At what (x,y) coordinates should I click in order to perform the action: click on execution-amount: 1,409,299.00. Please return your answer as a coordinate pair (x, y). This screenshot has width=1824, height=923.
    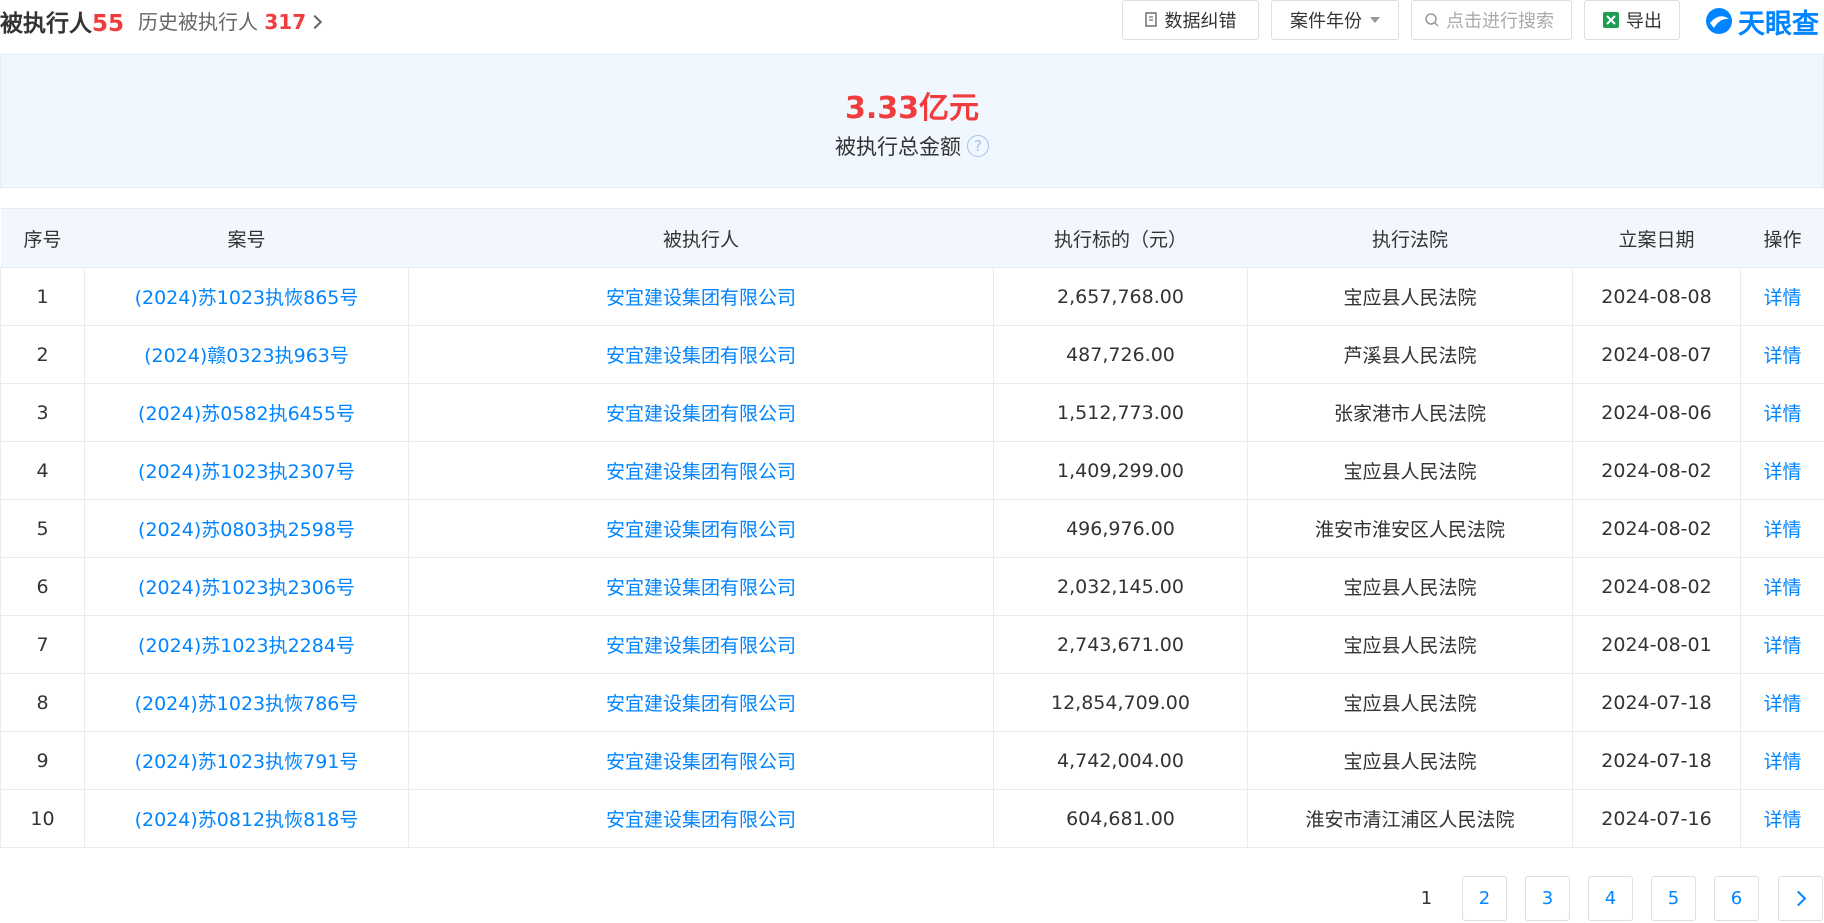
    Looking at the image, I should click on (1120, 470).